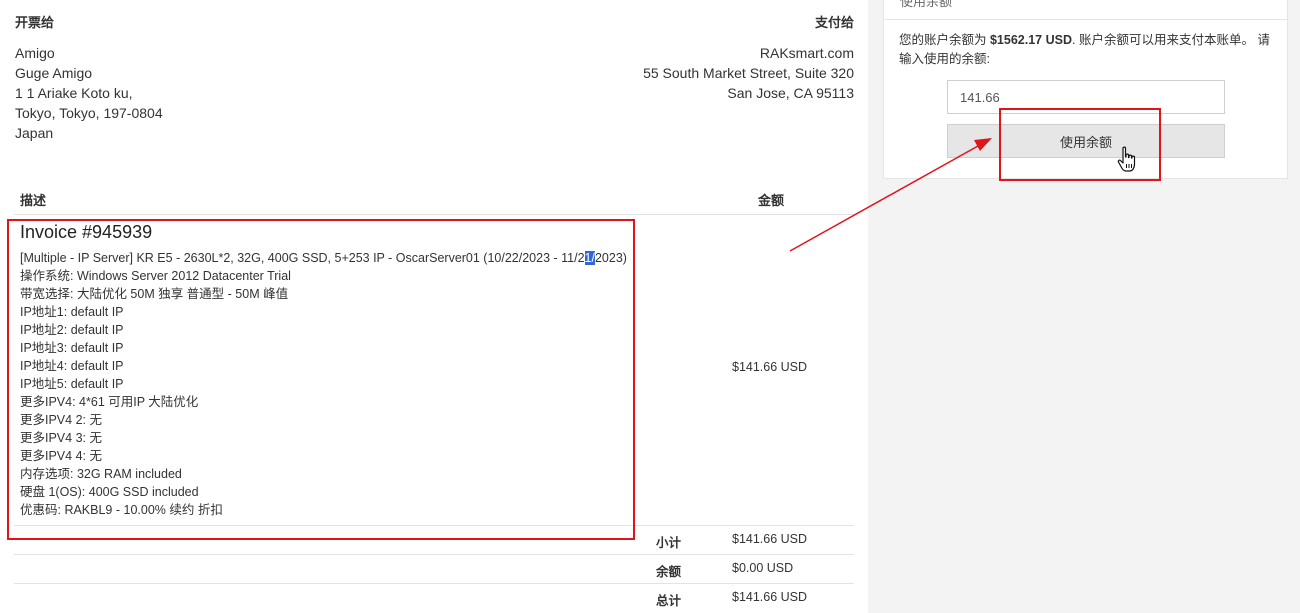  Describe the element at coordinates (1126, 159) in the screenshot. I see `hand-pointer-icon` at that location.